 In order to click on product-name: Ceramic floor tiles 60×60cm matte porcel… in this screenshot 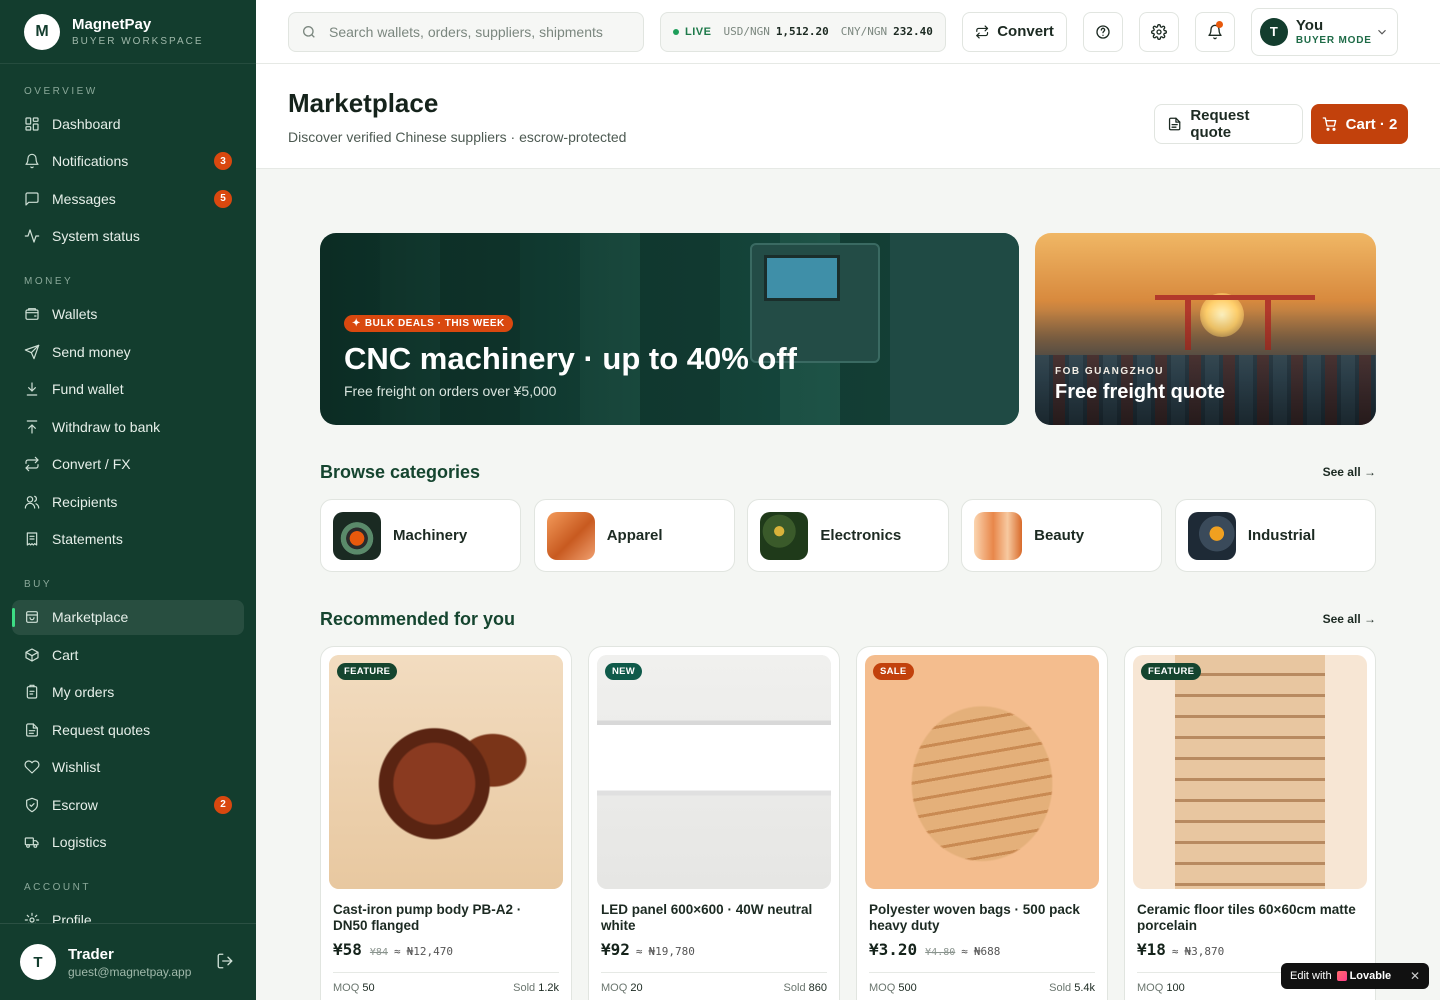, I will do `click(1250, 918)`.